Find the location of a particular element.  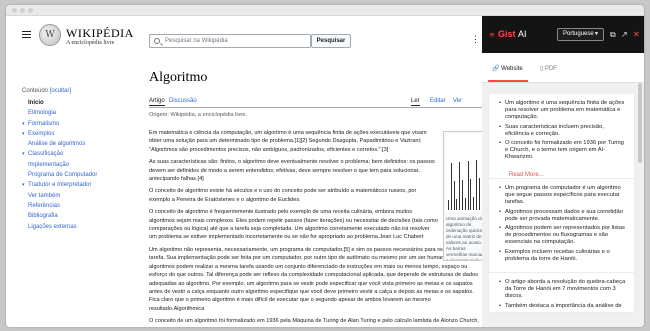

window-controls is located at coordinates (22, 10).